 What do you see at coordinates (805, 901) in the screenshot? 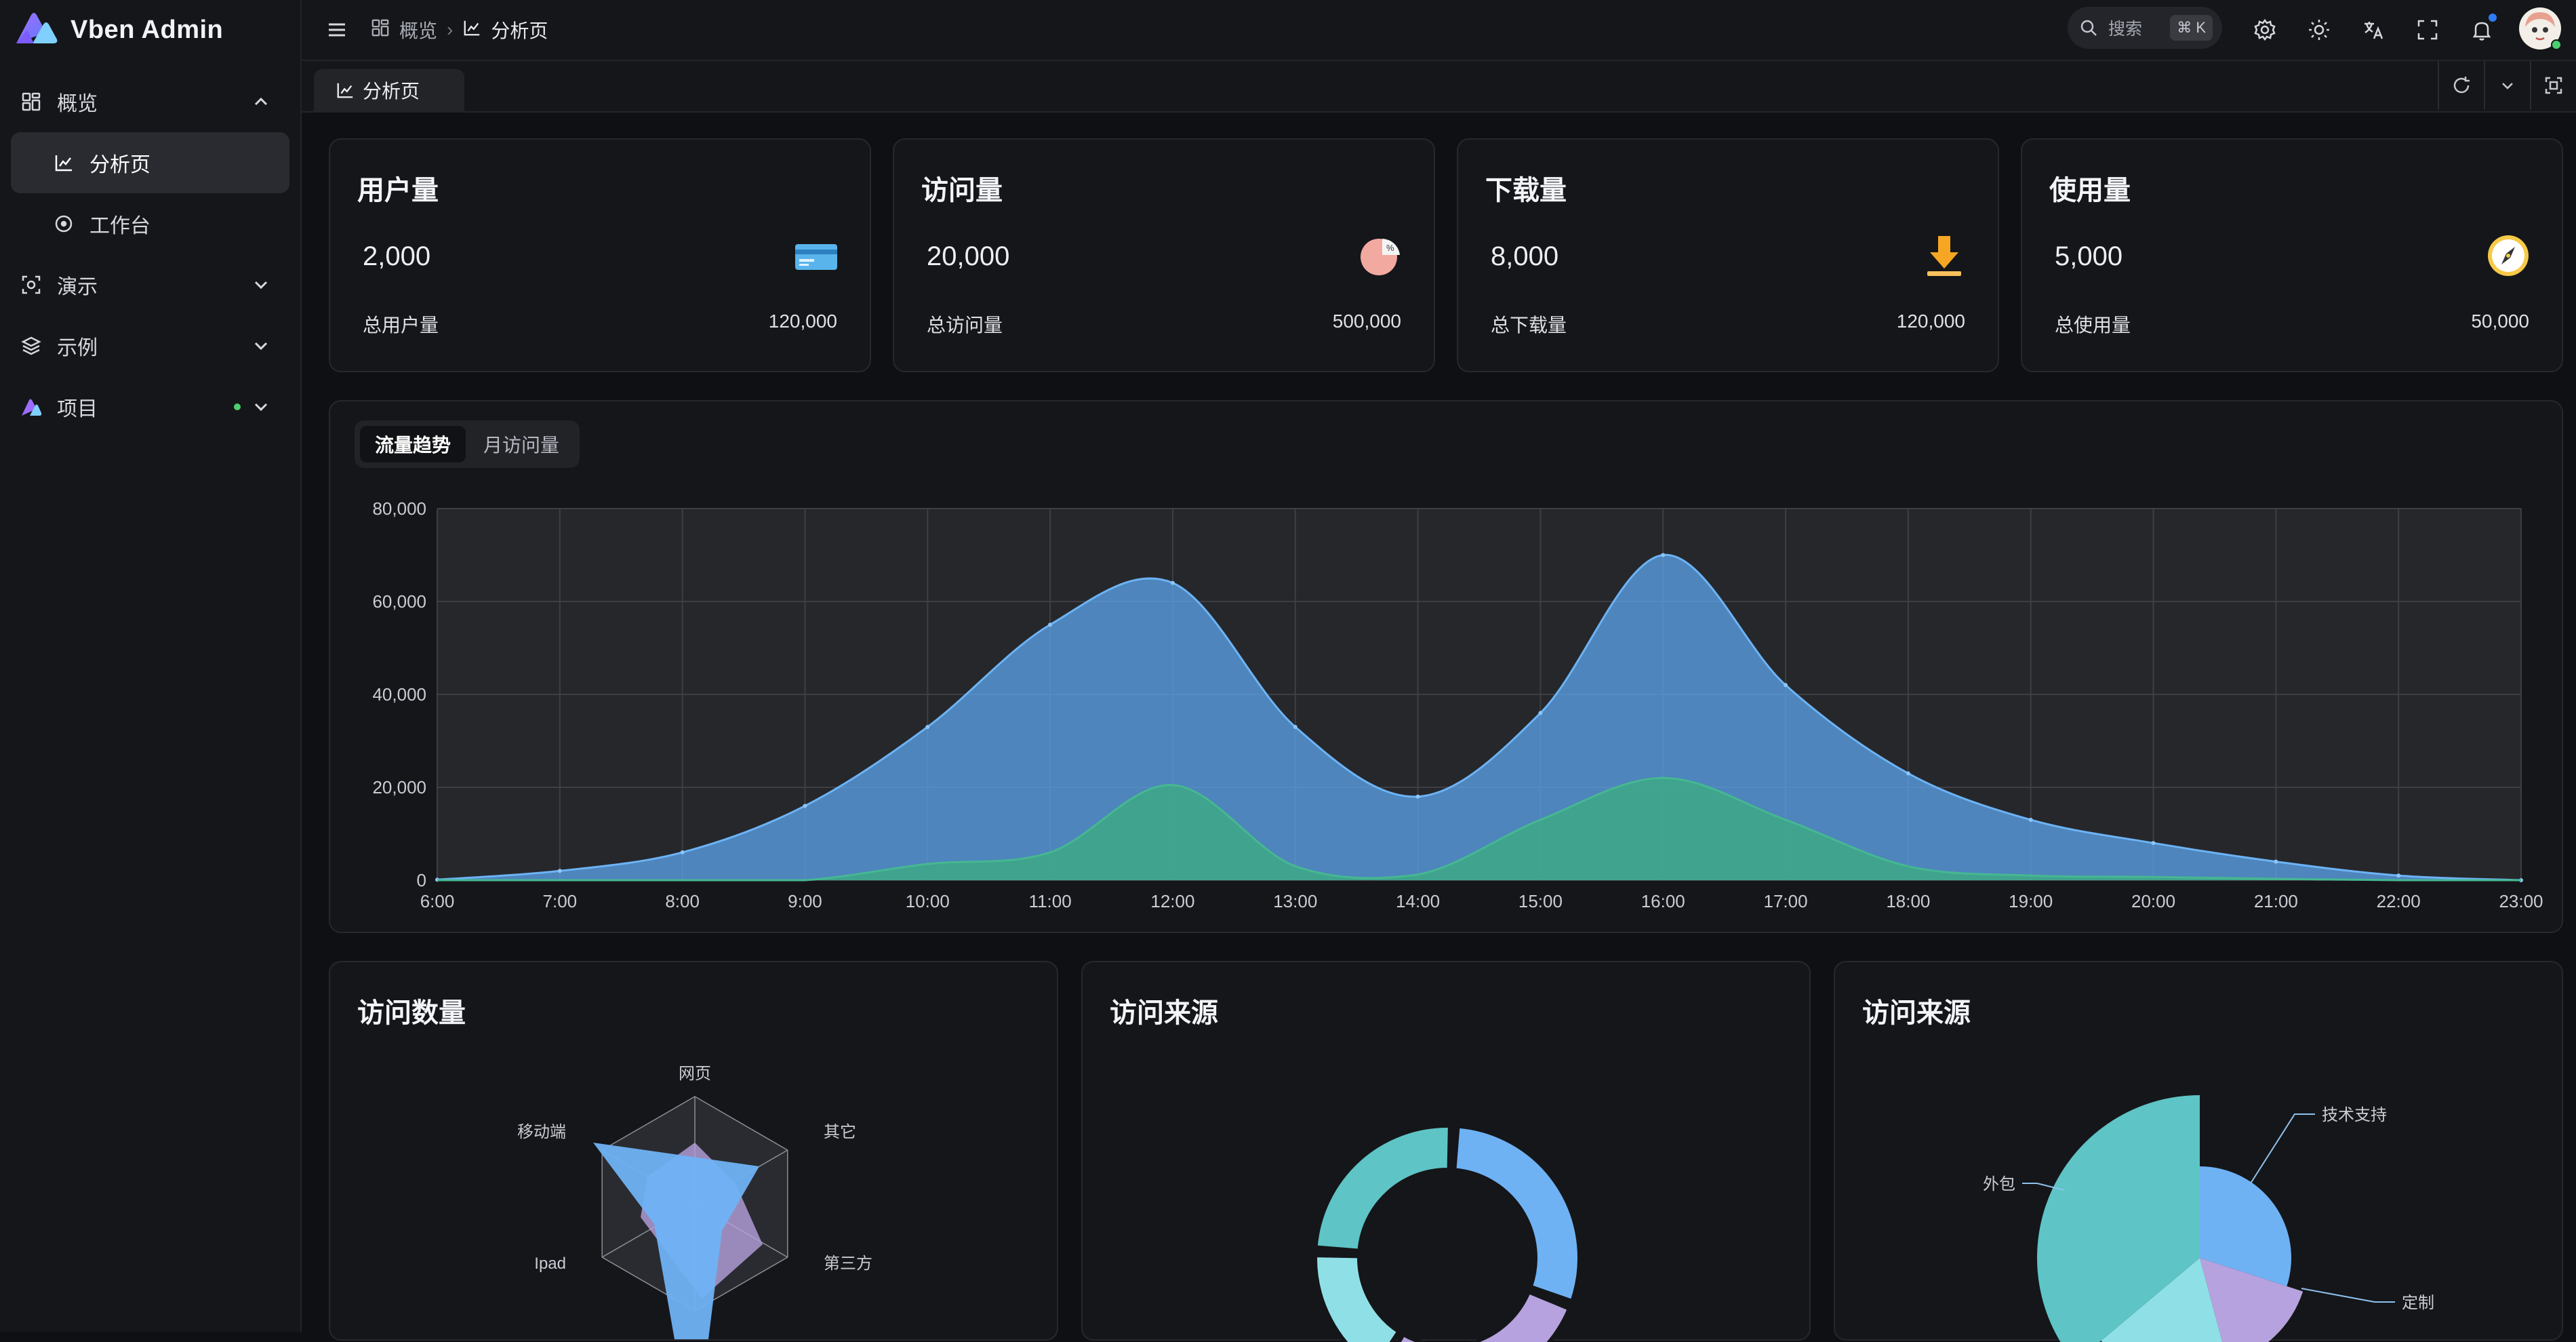
I see `x-tick-label: 9:00` at bounding box center [805, 901].